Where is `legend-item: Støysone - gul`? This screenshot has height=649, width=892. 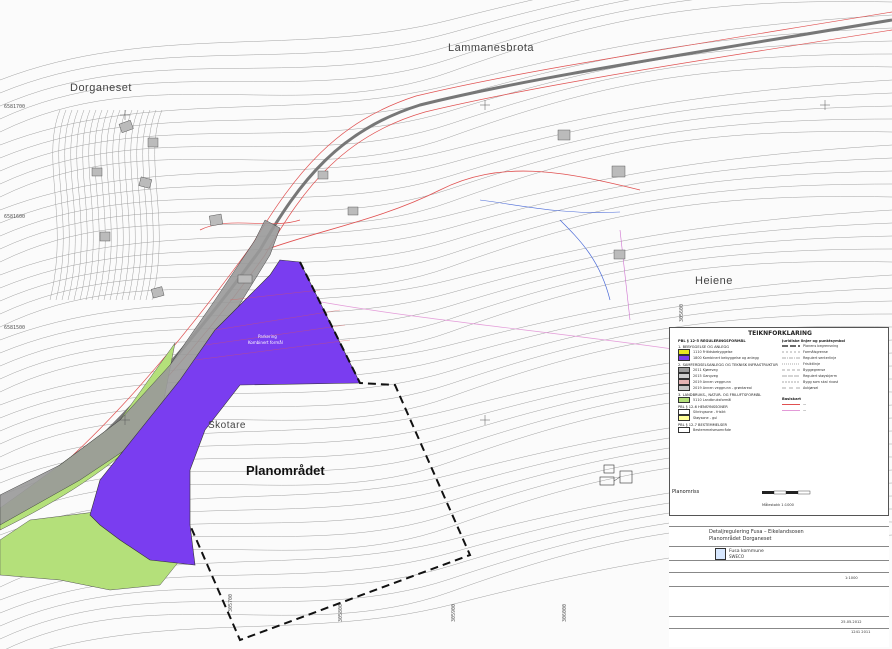
legend-item: Støysone - gul is located at coordinates (728, 418).